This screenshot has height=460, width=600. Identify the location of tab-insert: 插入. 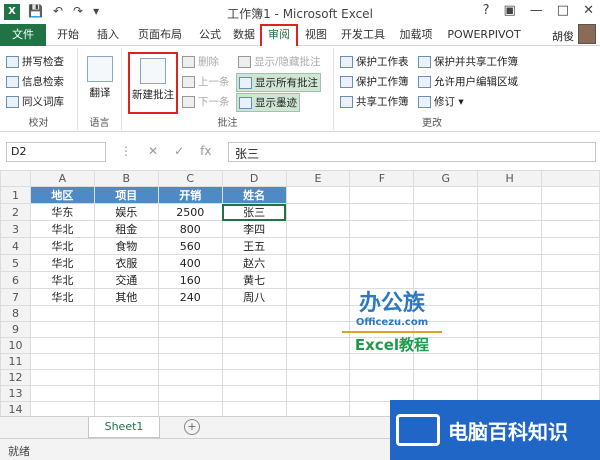
(108, 35).